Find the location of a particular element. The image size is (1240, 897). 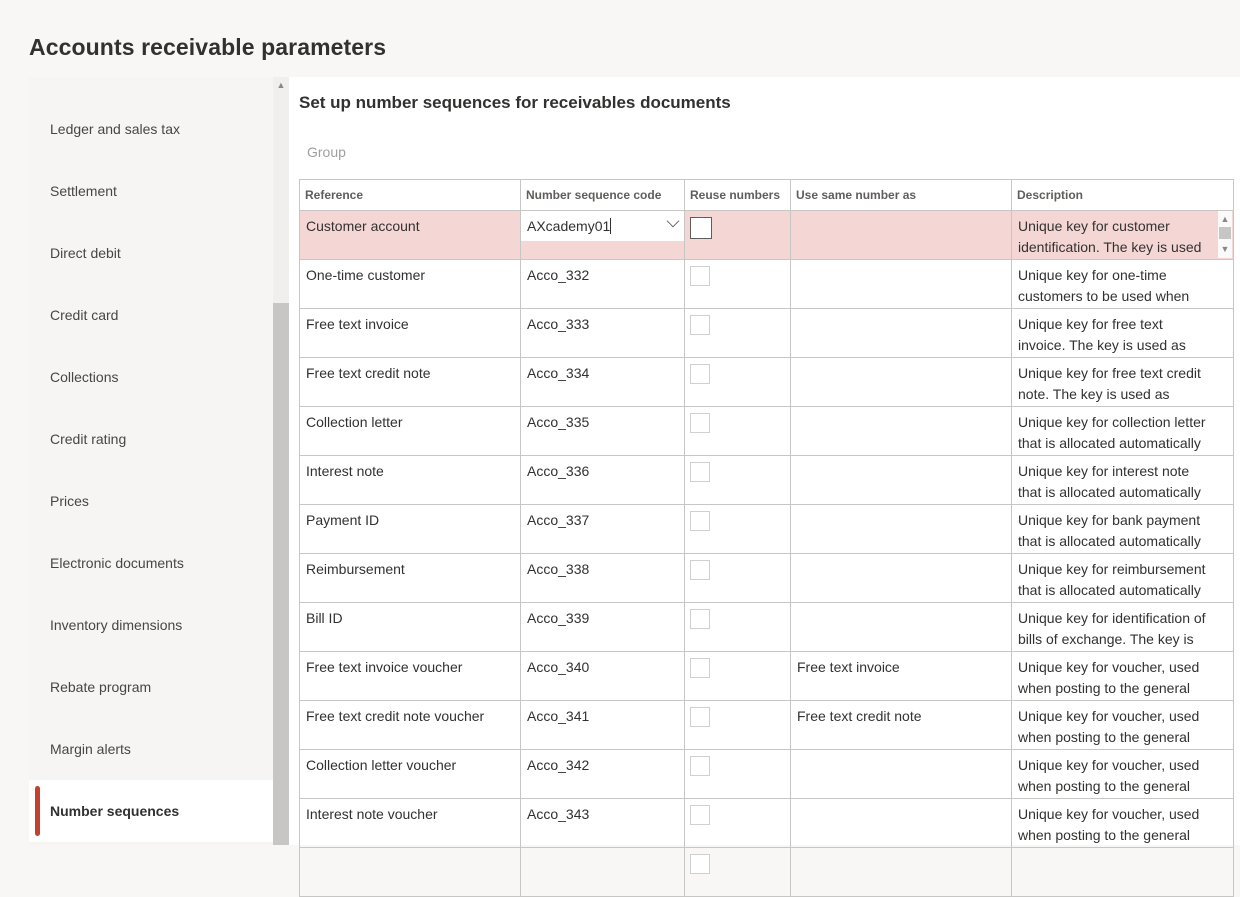

reference-cell: Interest note is located at coordinates (410, 480).